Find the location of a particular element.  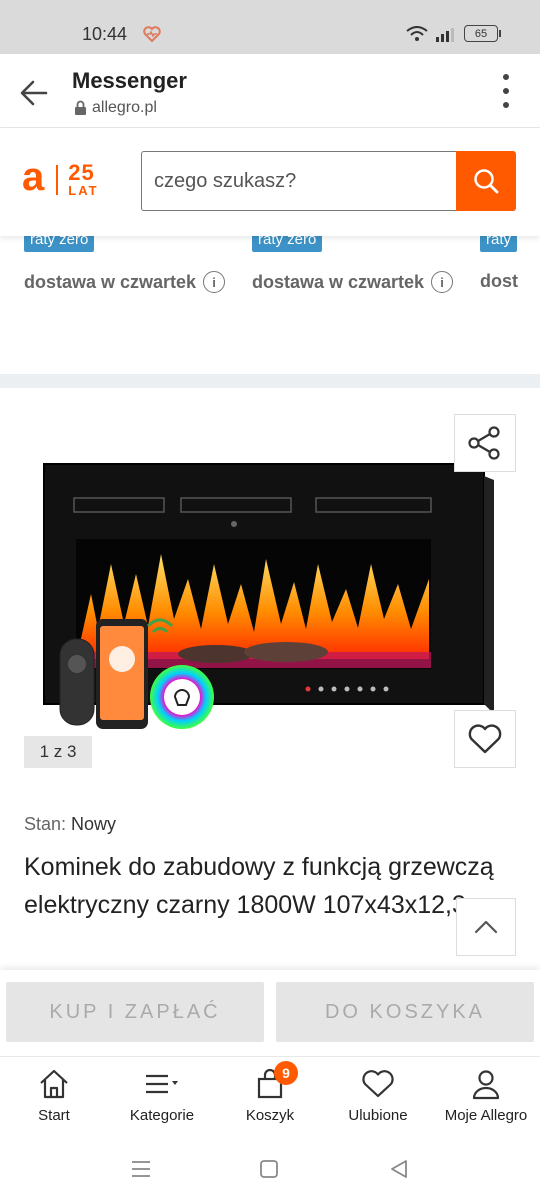

chevron-up-icon is located at coordinates (486, 927).